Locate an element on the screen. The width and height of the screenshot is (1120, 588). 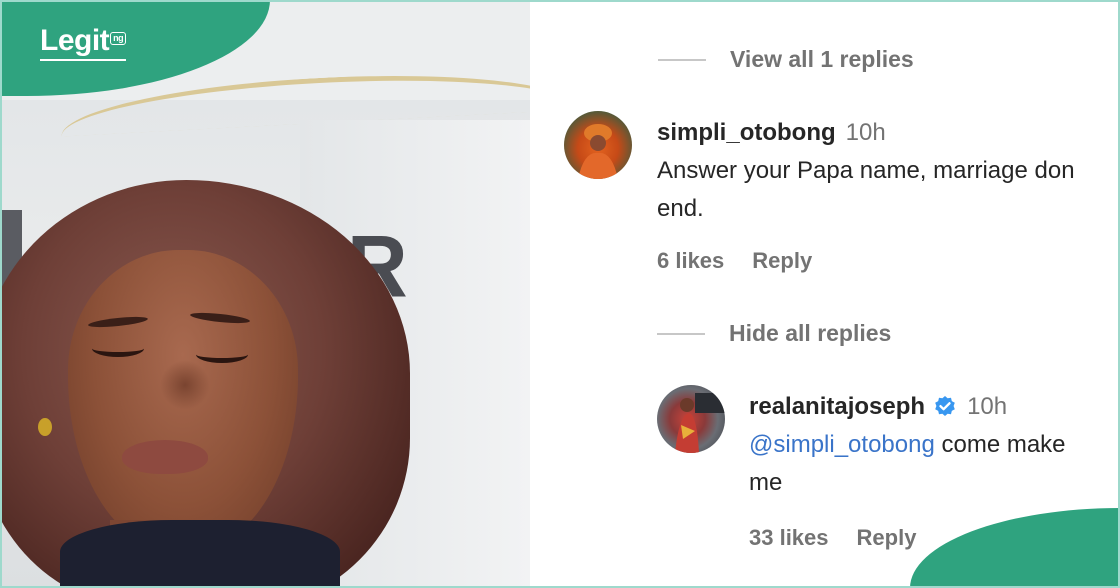
hide-replies-button: Hide all replies is located at coordinates (774, 333).